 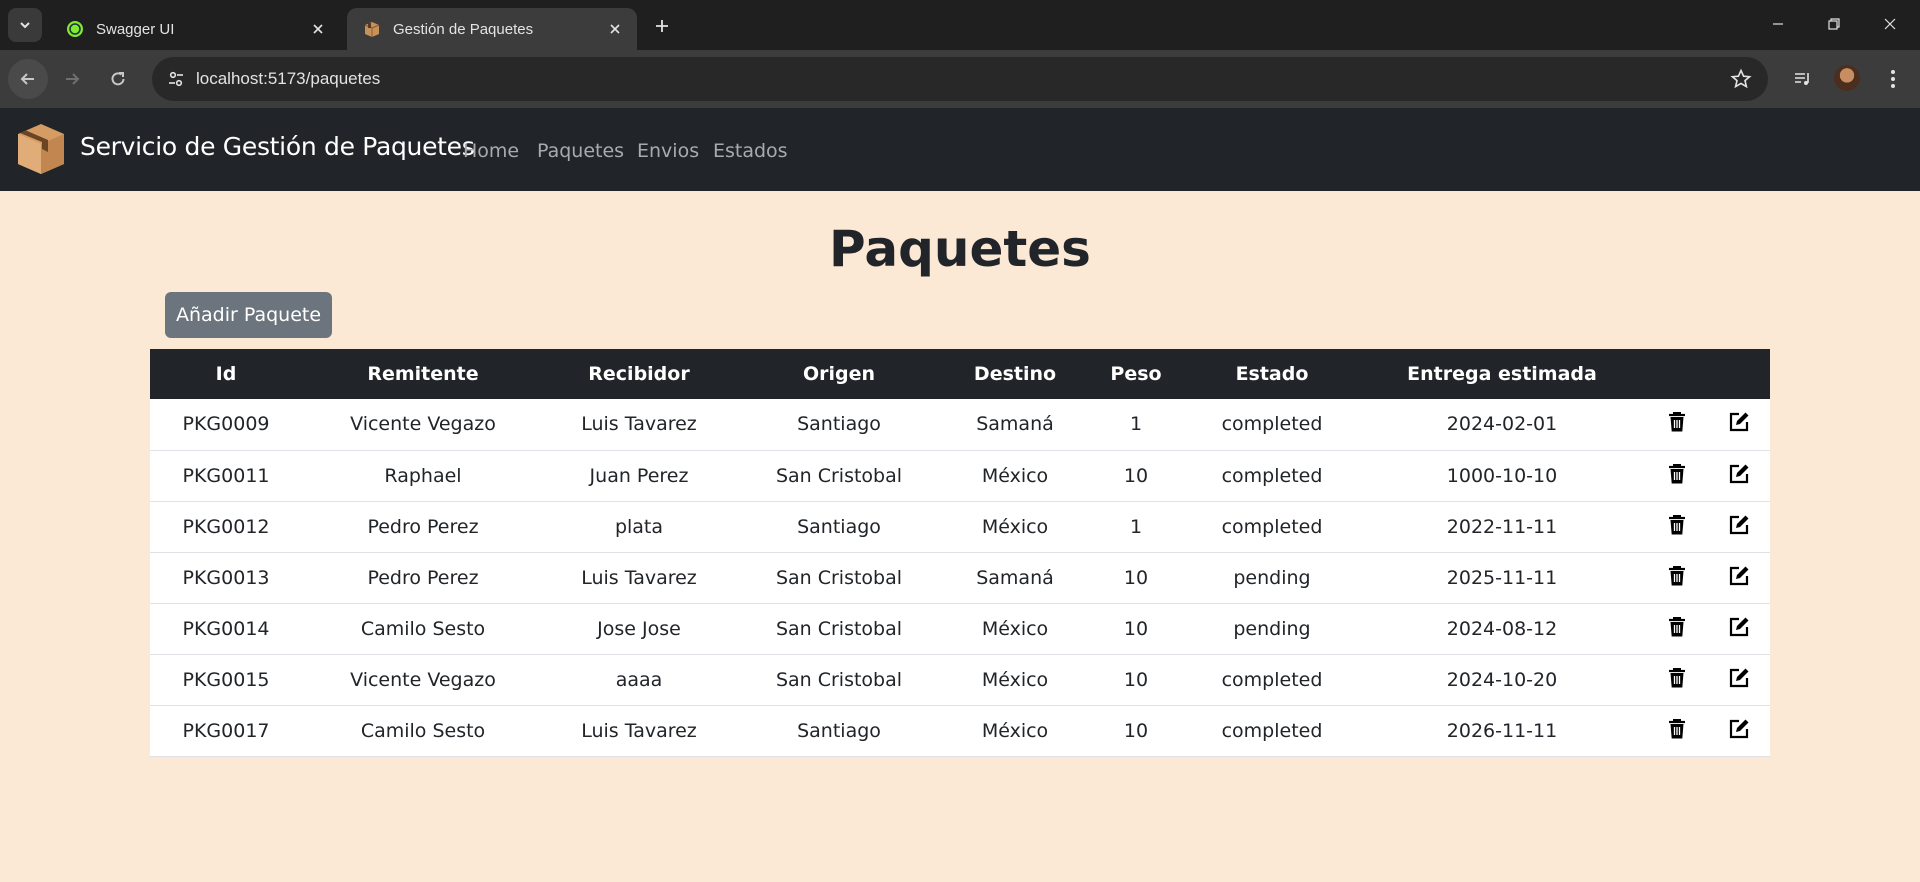 What do you see at coordinates (423, 374) in the screenshot?
I see `column-header: Remitente` at bounding box center [423, 374].